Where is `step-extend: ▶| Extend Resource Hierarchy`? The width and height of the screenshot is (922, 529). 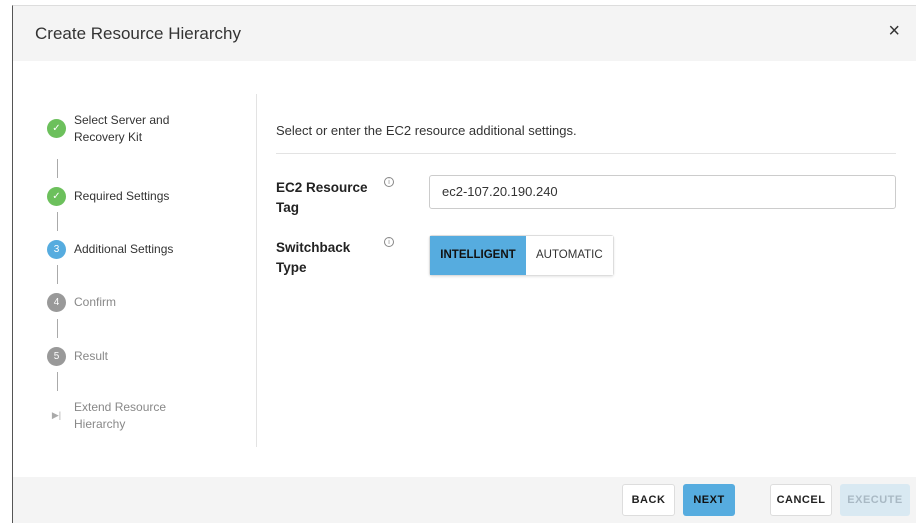
step-extend: ▶| Extend Resource Hierarchy is located at coordinates (125, 416).